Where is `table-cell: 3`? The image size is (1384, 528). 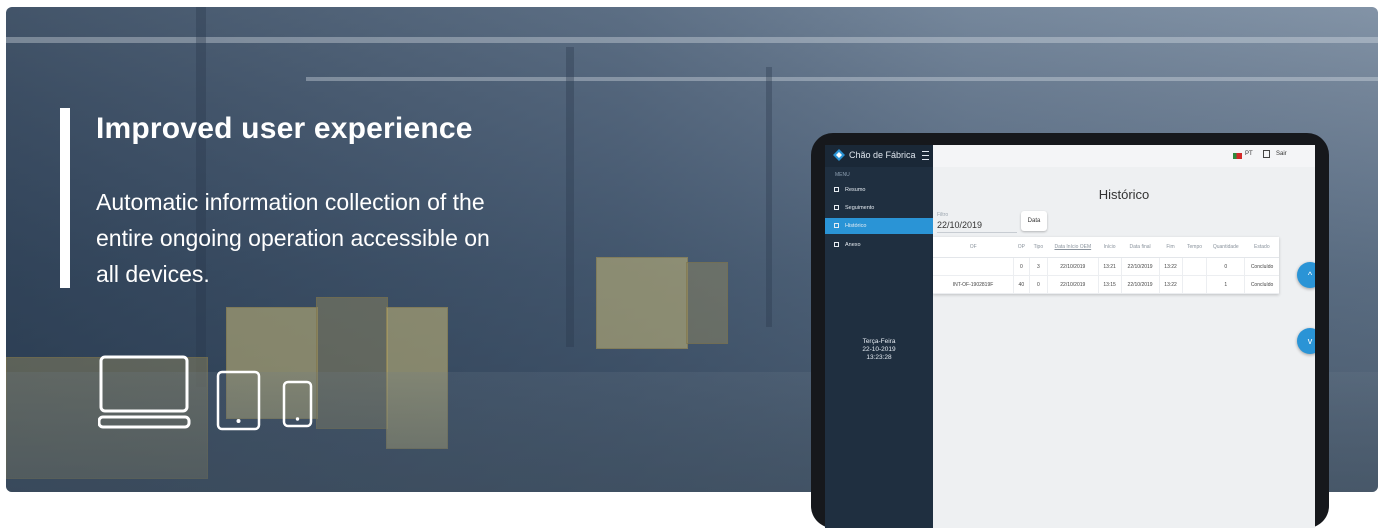
table-cell: 3 is located at coordinates (1039, 266).